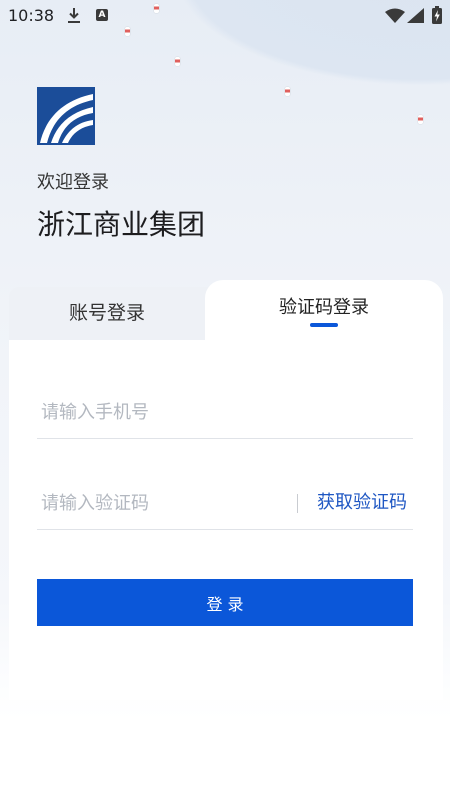 The height and width of the screenshot is (799, 450). I want to click on tab-label: 账号登录, so click(106, 313).